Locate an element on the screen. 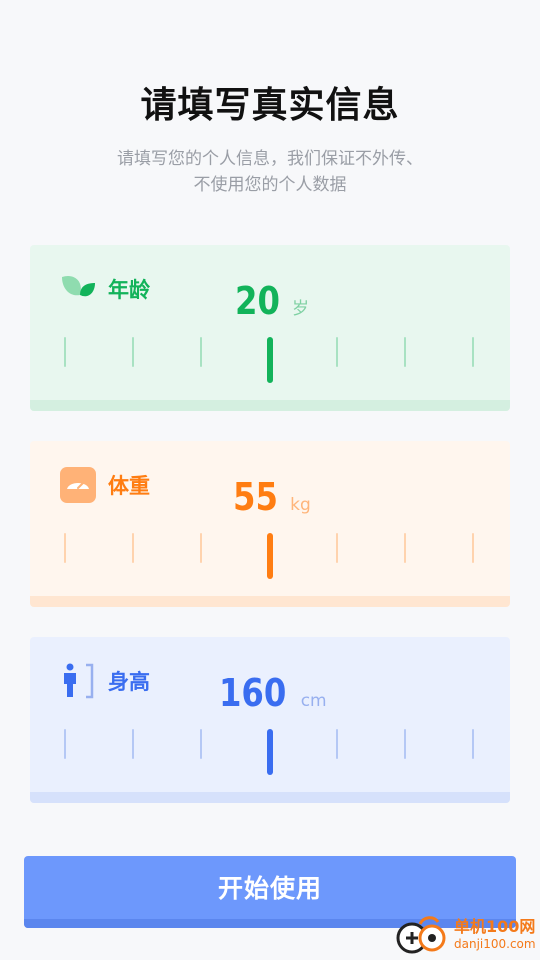 The width and height of the screenshot is (540, 960). subtitle-line-2: 不使用您的个人数据 is located at coordinates (270, 185).